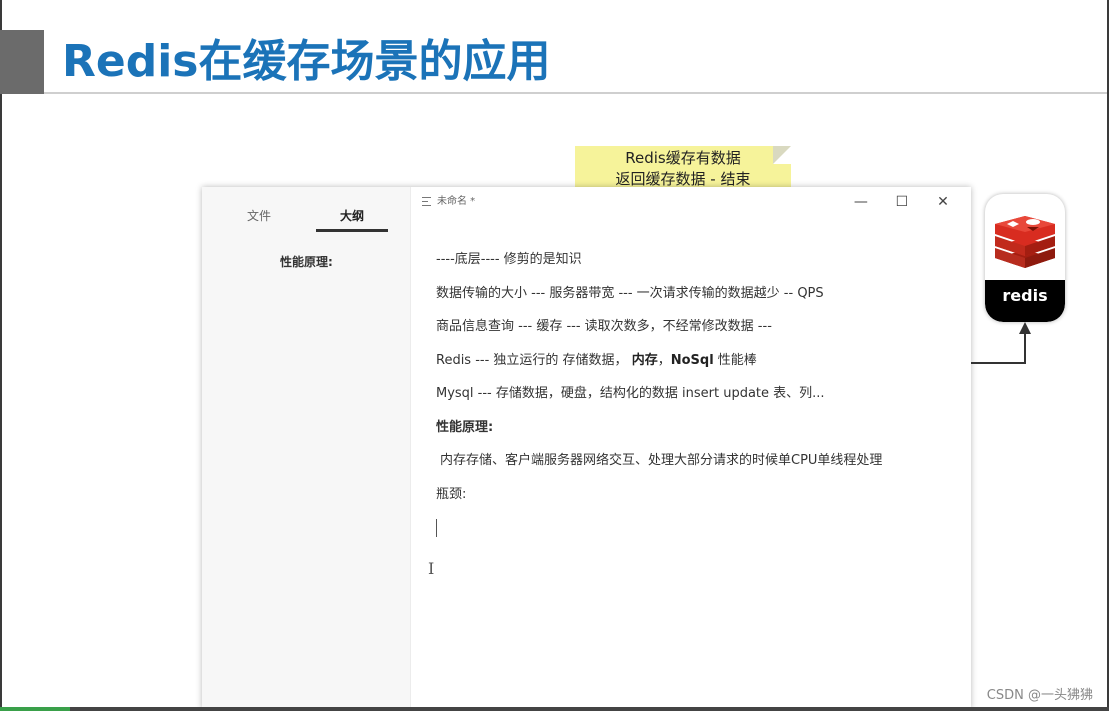 The height and width of the screenshot is (711, 1109). Describe the element at coordinates (456, 201) in the screenshot. I see `document-title: 未命名 *` at that location.